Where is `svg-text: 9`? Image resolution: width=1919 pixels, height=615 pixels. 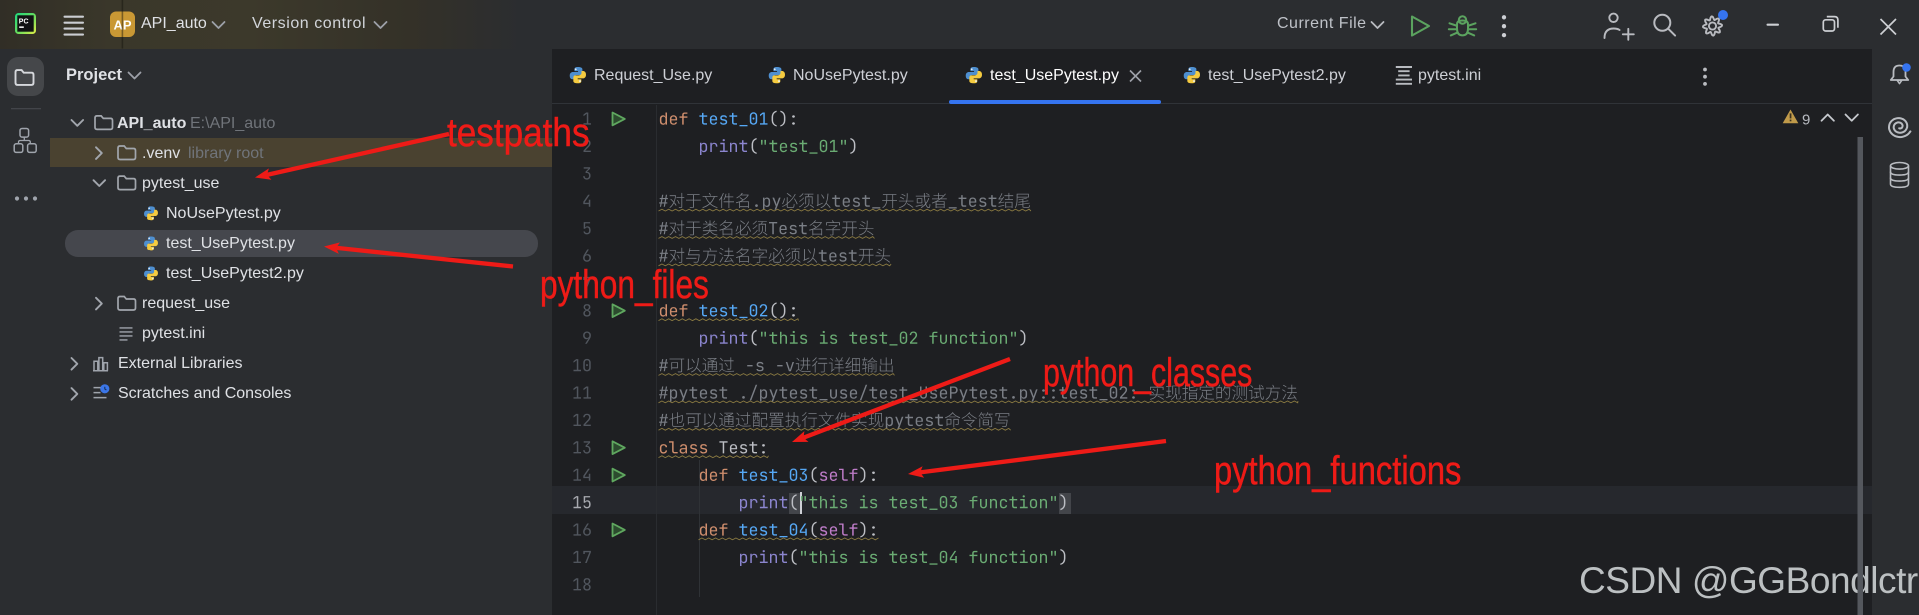 svg-text: 9 is located at coordinates (1806, 120).